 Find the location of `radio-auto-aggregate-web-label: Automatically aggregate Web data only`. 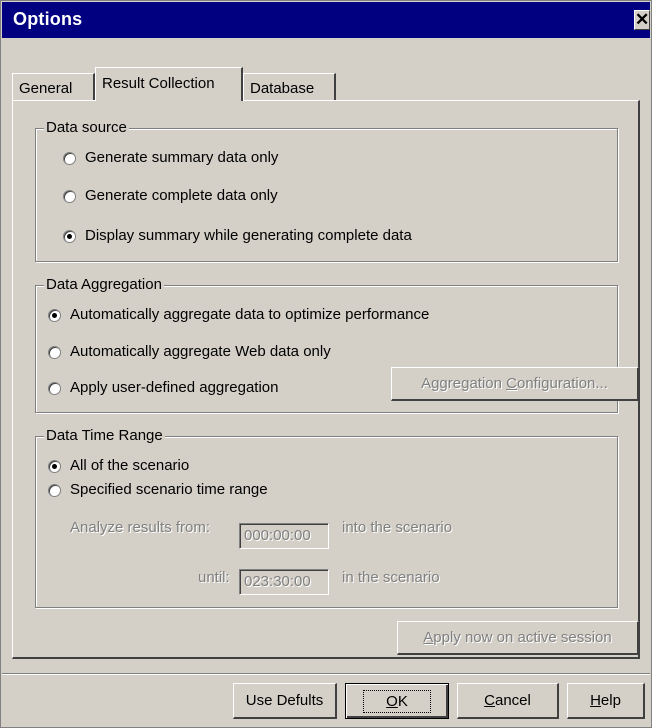

radio-auto-aggregate-web-label: Automatically aggregate Web data only is located at coordinates (200, 351).